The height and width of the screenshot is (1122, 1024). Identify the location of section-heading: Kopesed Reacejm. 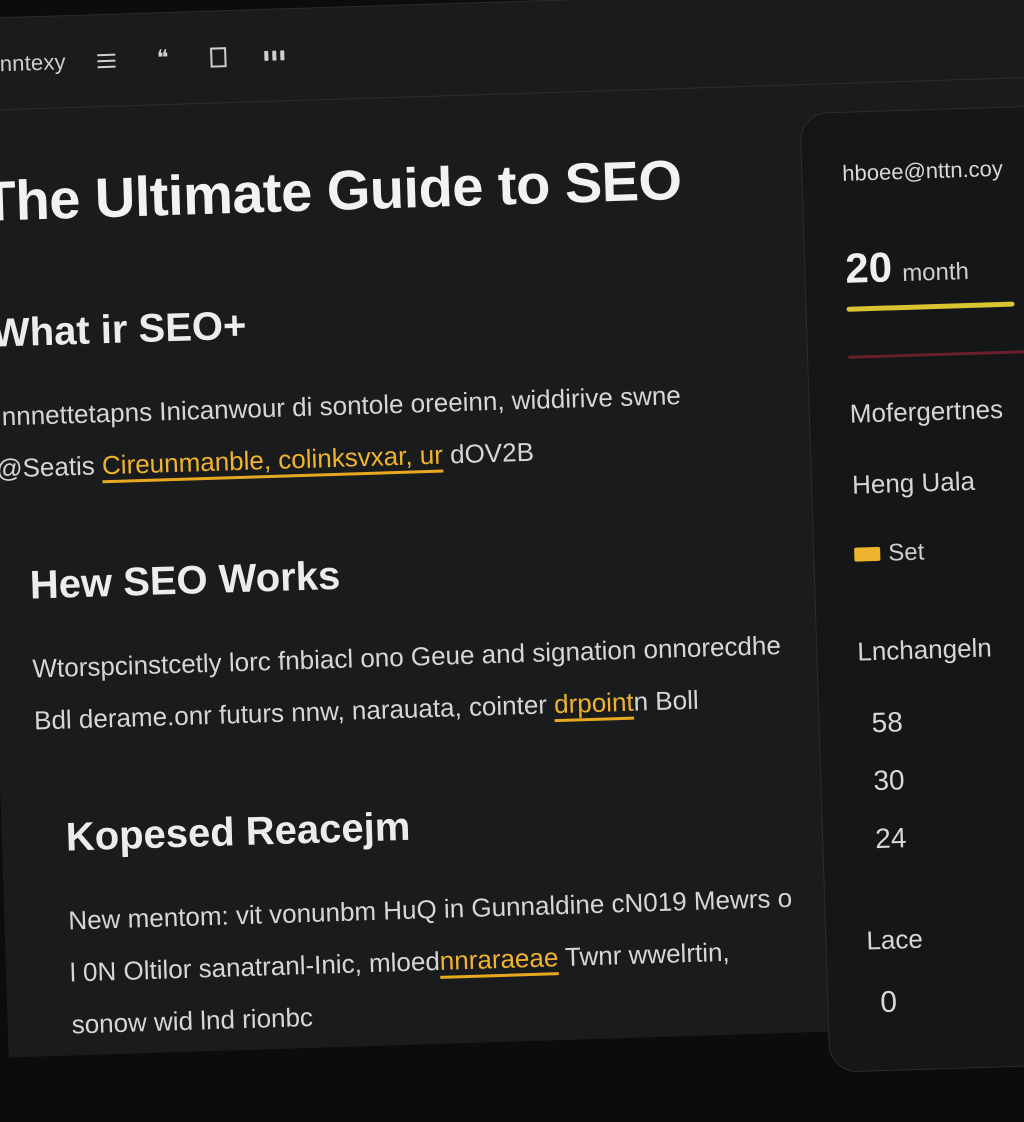
(238, 832).